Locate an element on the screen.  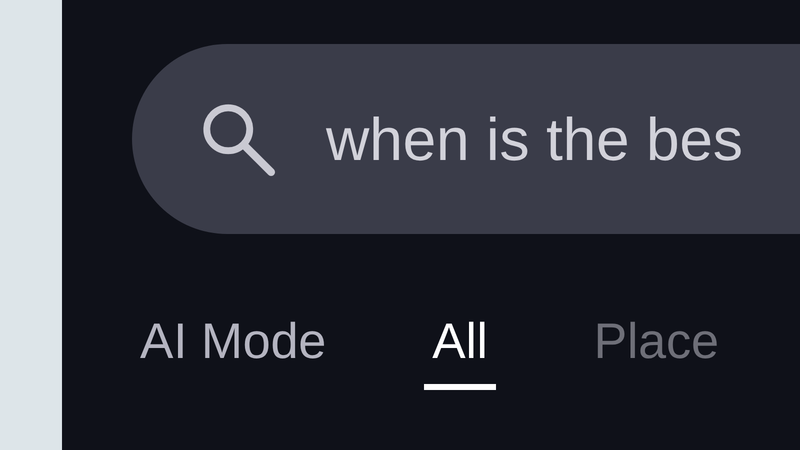
tab: AI Mode is located at coordinates (233, 351).